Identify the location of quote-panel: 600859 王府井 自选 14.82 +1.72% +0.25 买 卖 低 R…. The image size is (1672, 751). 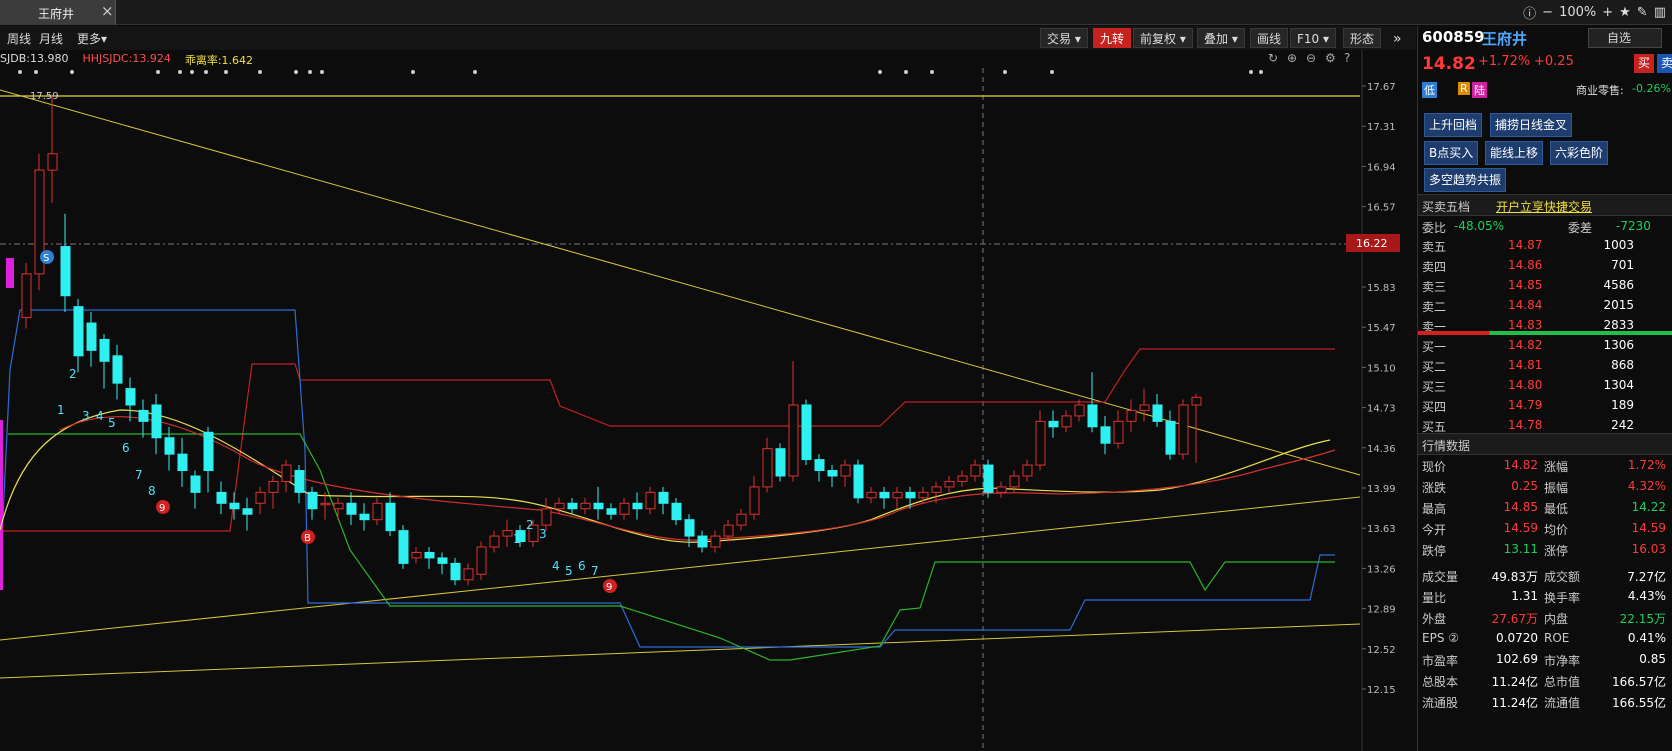
(1544, 388).